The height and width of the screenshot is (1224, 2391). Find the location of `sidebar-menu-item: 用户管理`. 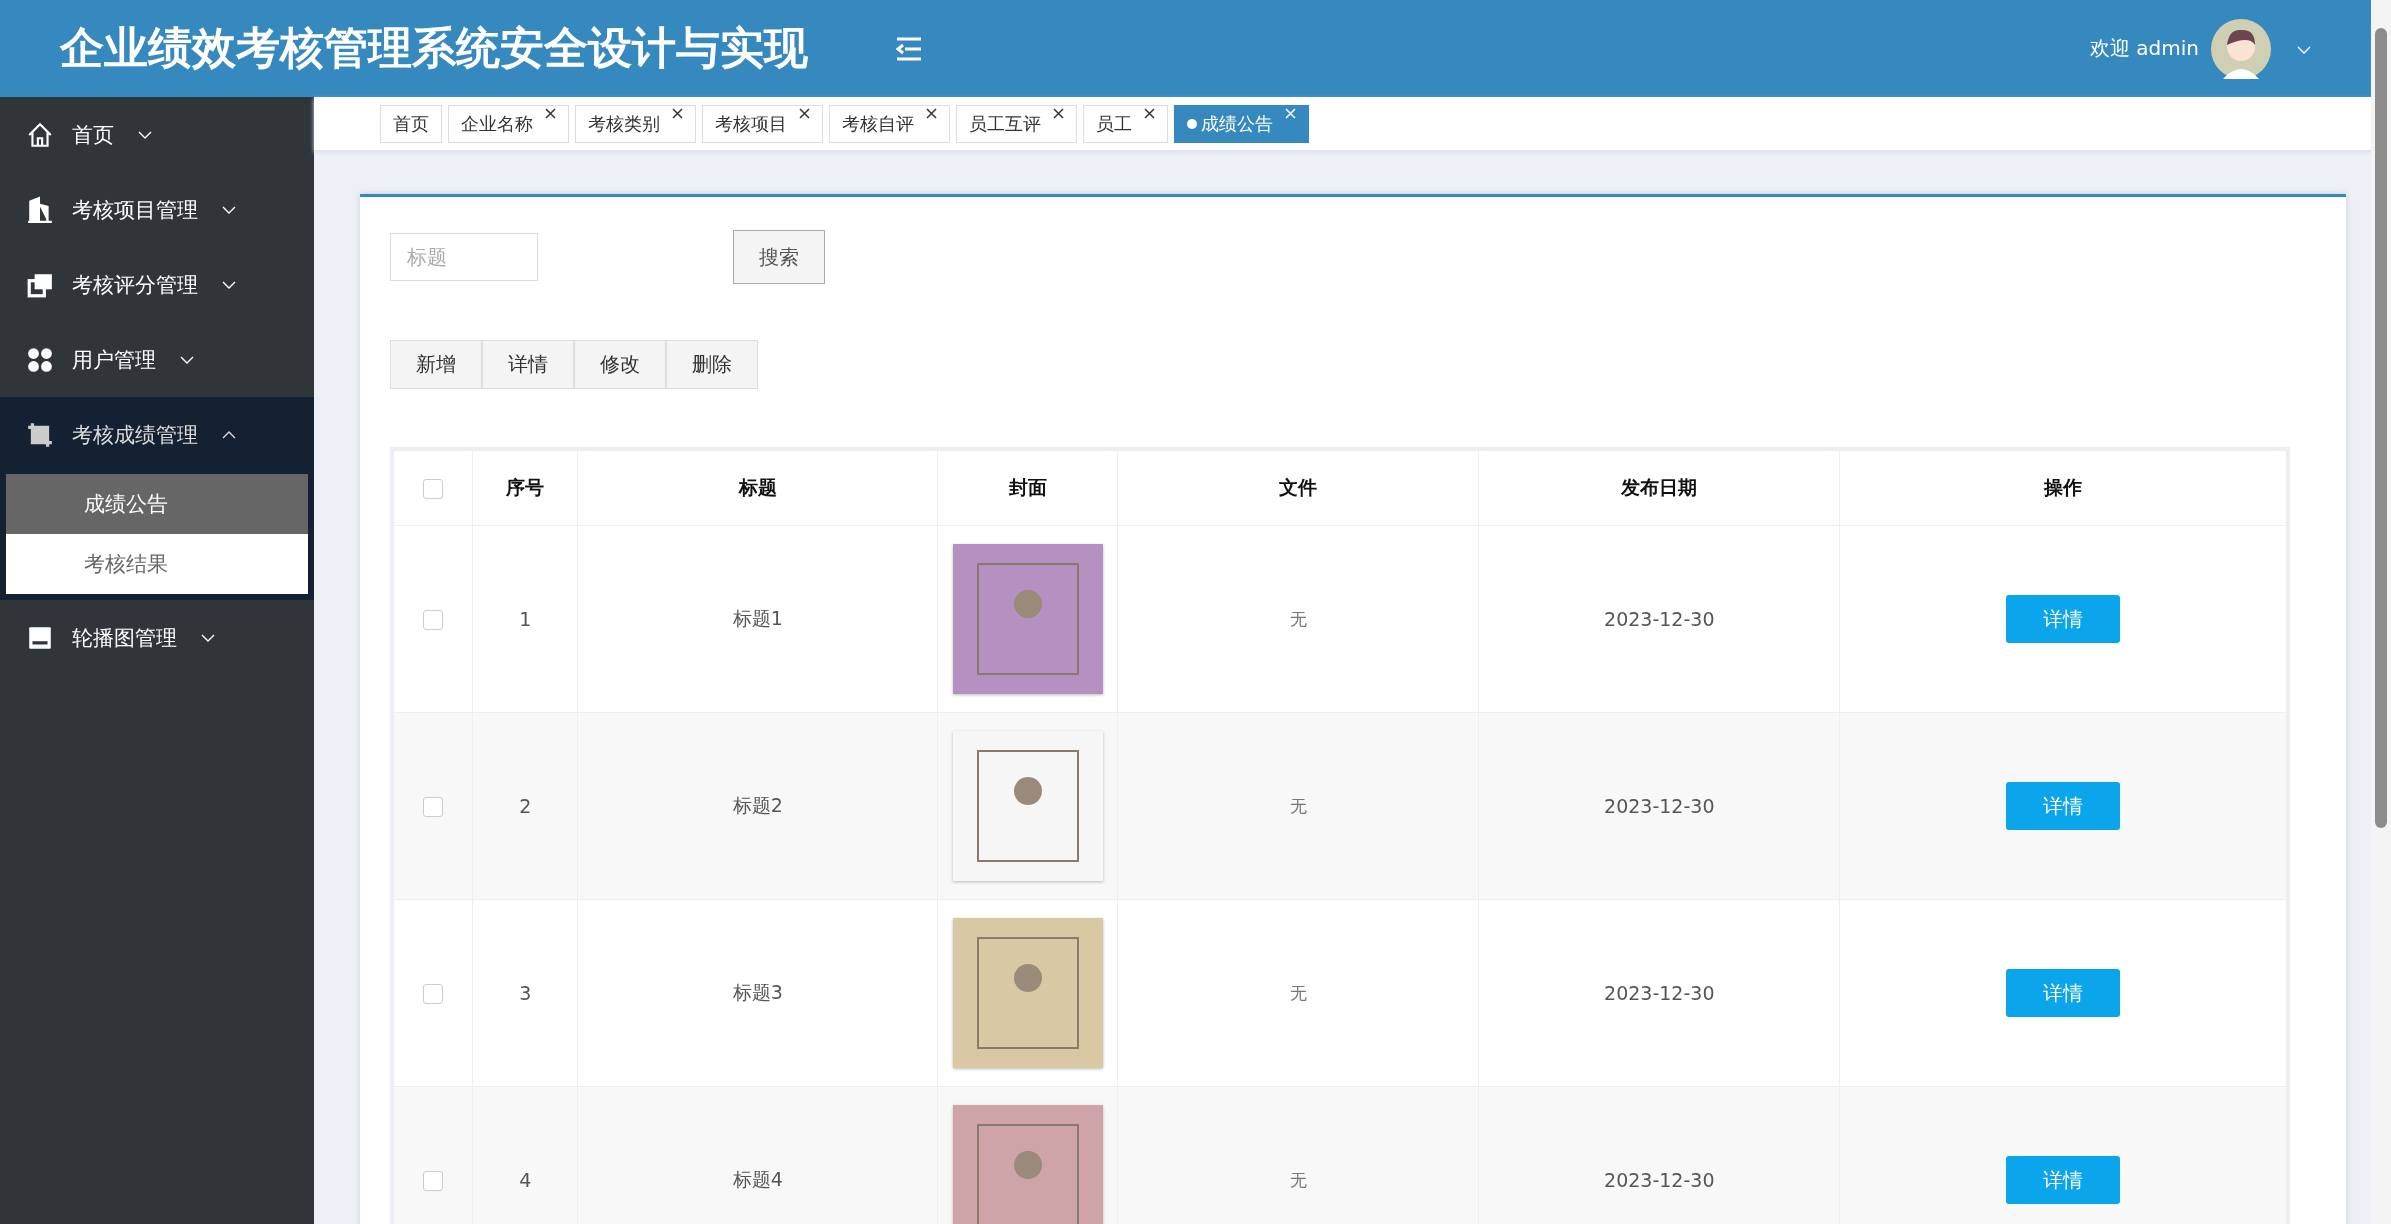

sidebar-menu-item: 用户管理 is located at coordinates (157, 359).